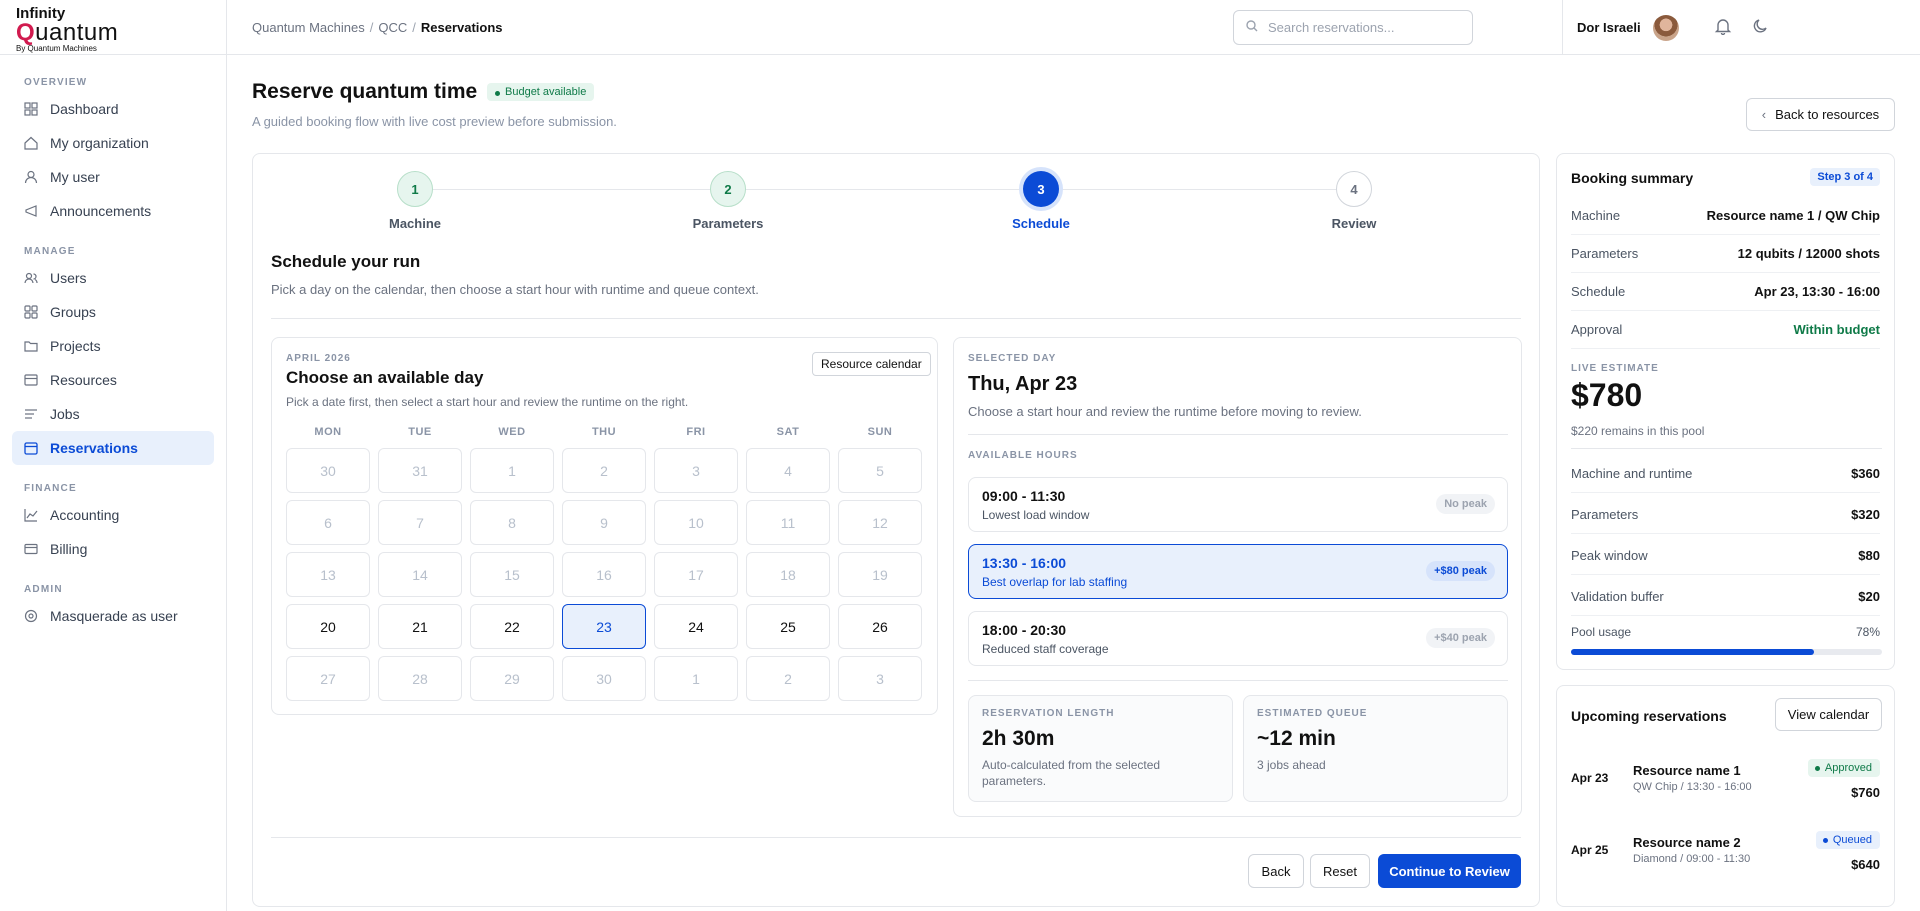 This screenshot has height=911, width=1920. What do you see at coordinates (84, 109) in the screenshot?
I see `sidebar-item-label: Dashboard` at bounding box center [84, 109].